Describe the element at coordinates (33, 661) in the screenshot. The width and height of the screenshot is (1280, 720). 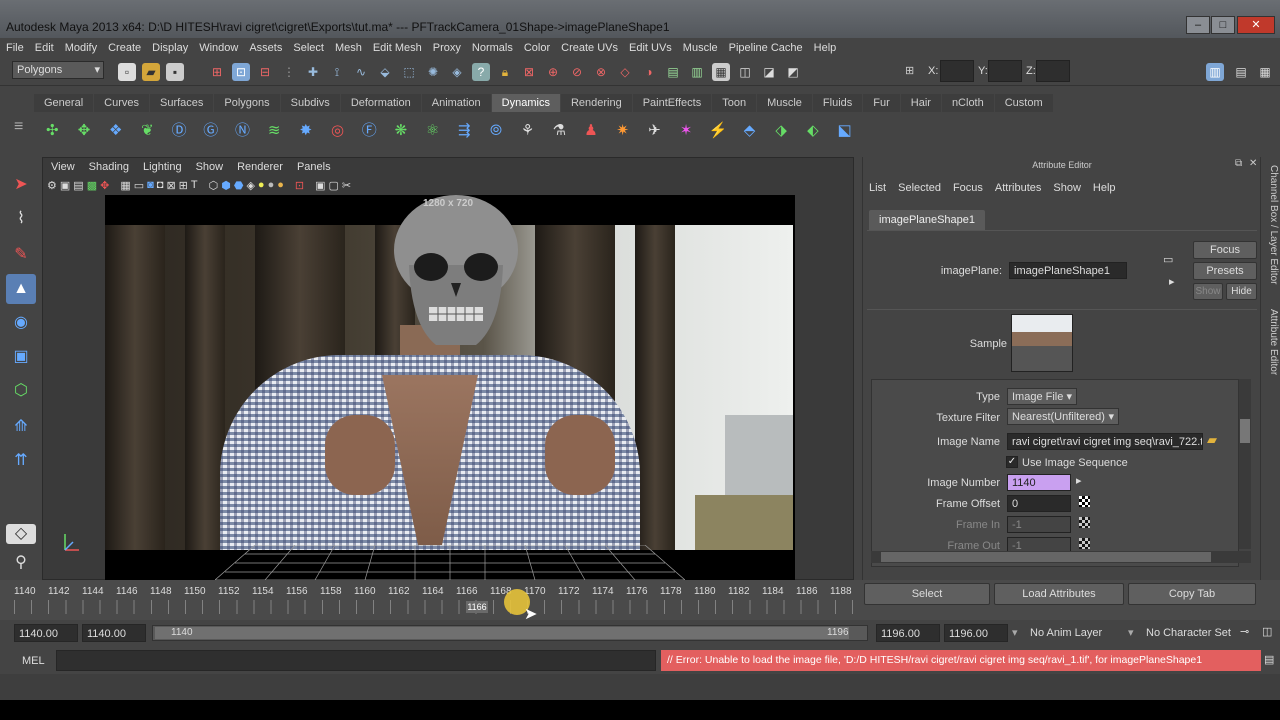
I see `mel-label: MEL` at that location.